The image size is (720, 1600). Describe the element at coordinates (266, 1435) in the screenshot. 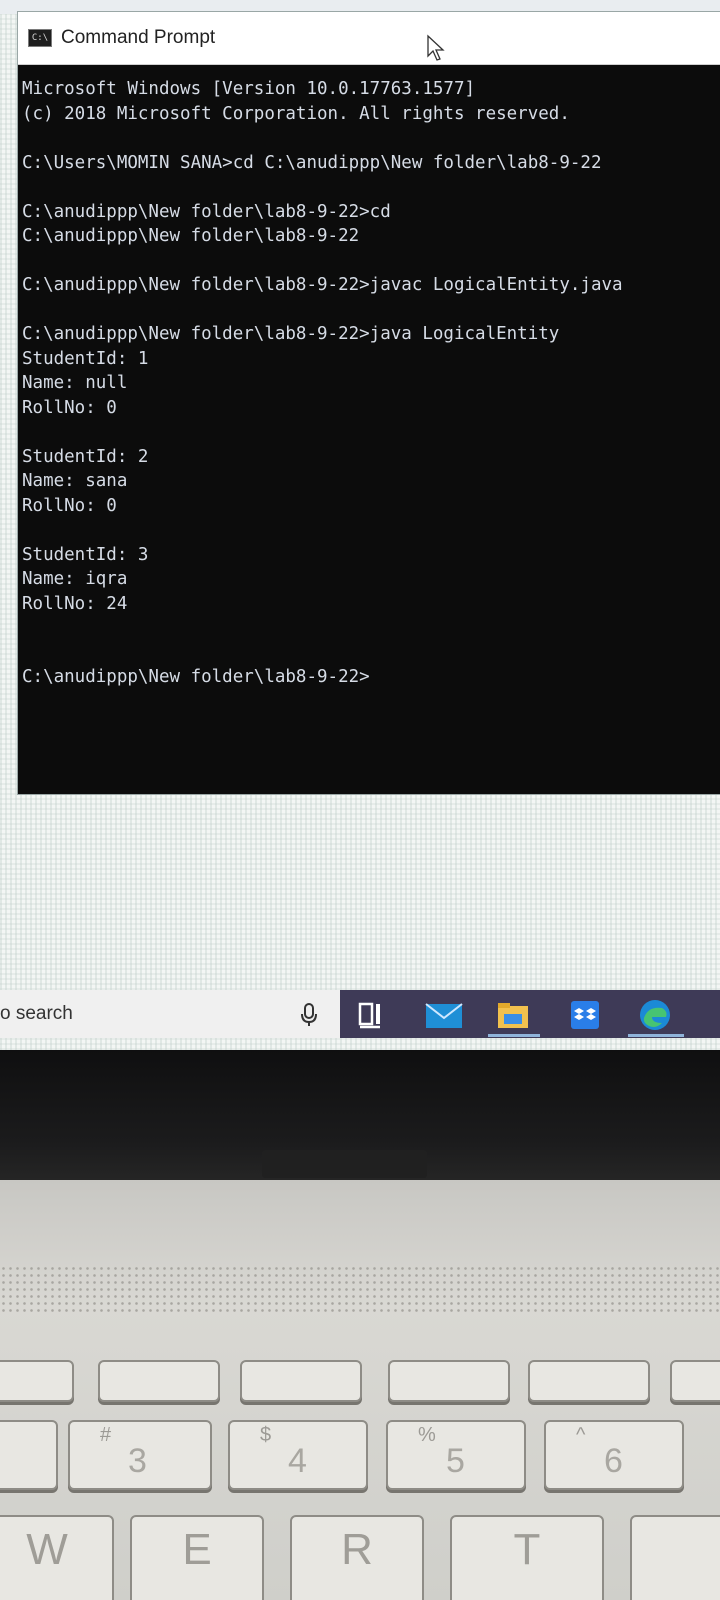

I see `key-symbol: $` at that location.